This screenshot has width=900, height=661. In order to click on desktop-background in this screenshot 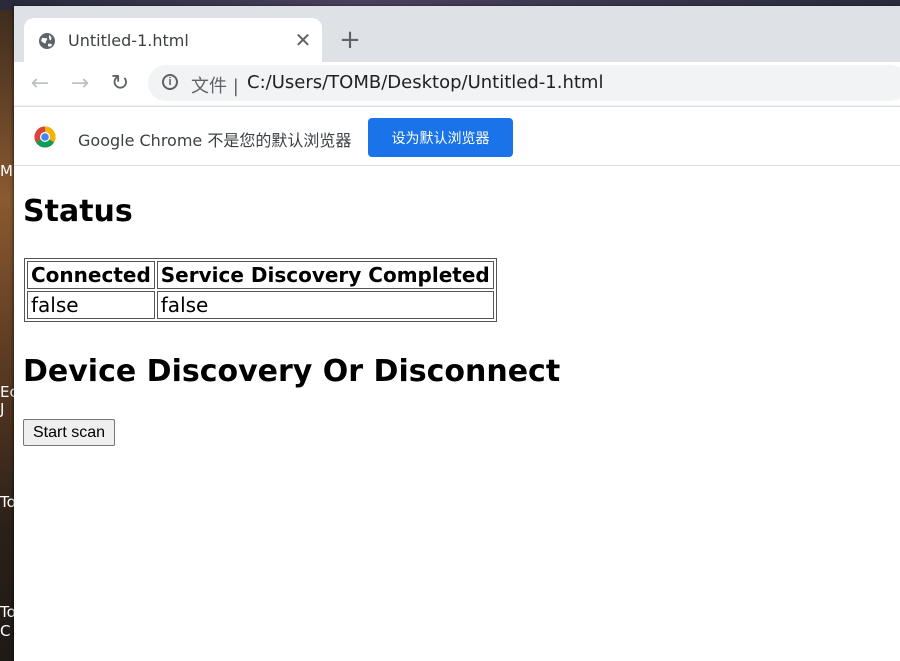, I will do `click(7, 330)`.